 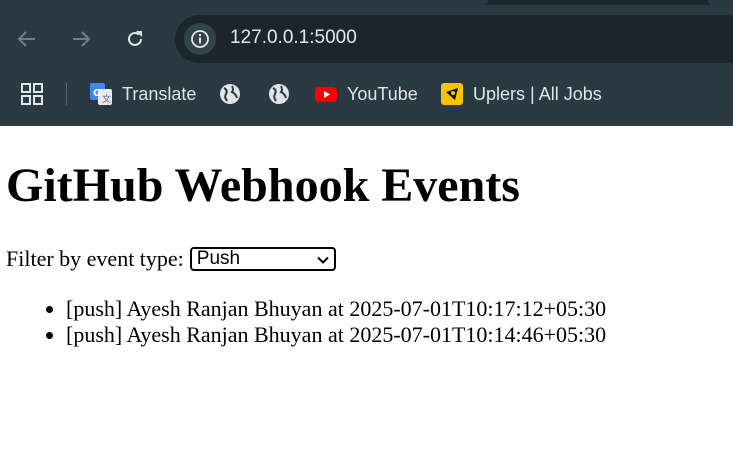 What do you see at coordinates (97, 93) in the screenshot?
I see `svg-text: G` at bounding box center [97, 93].